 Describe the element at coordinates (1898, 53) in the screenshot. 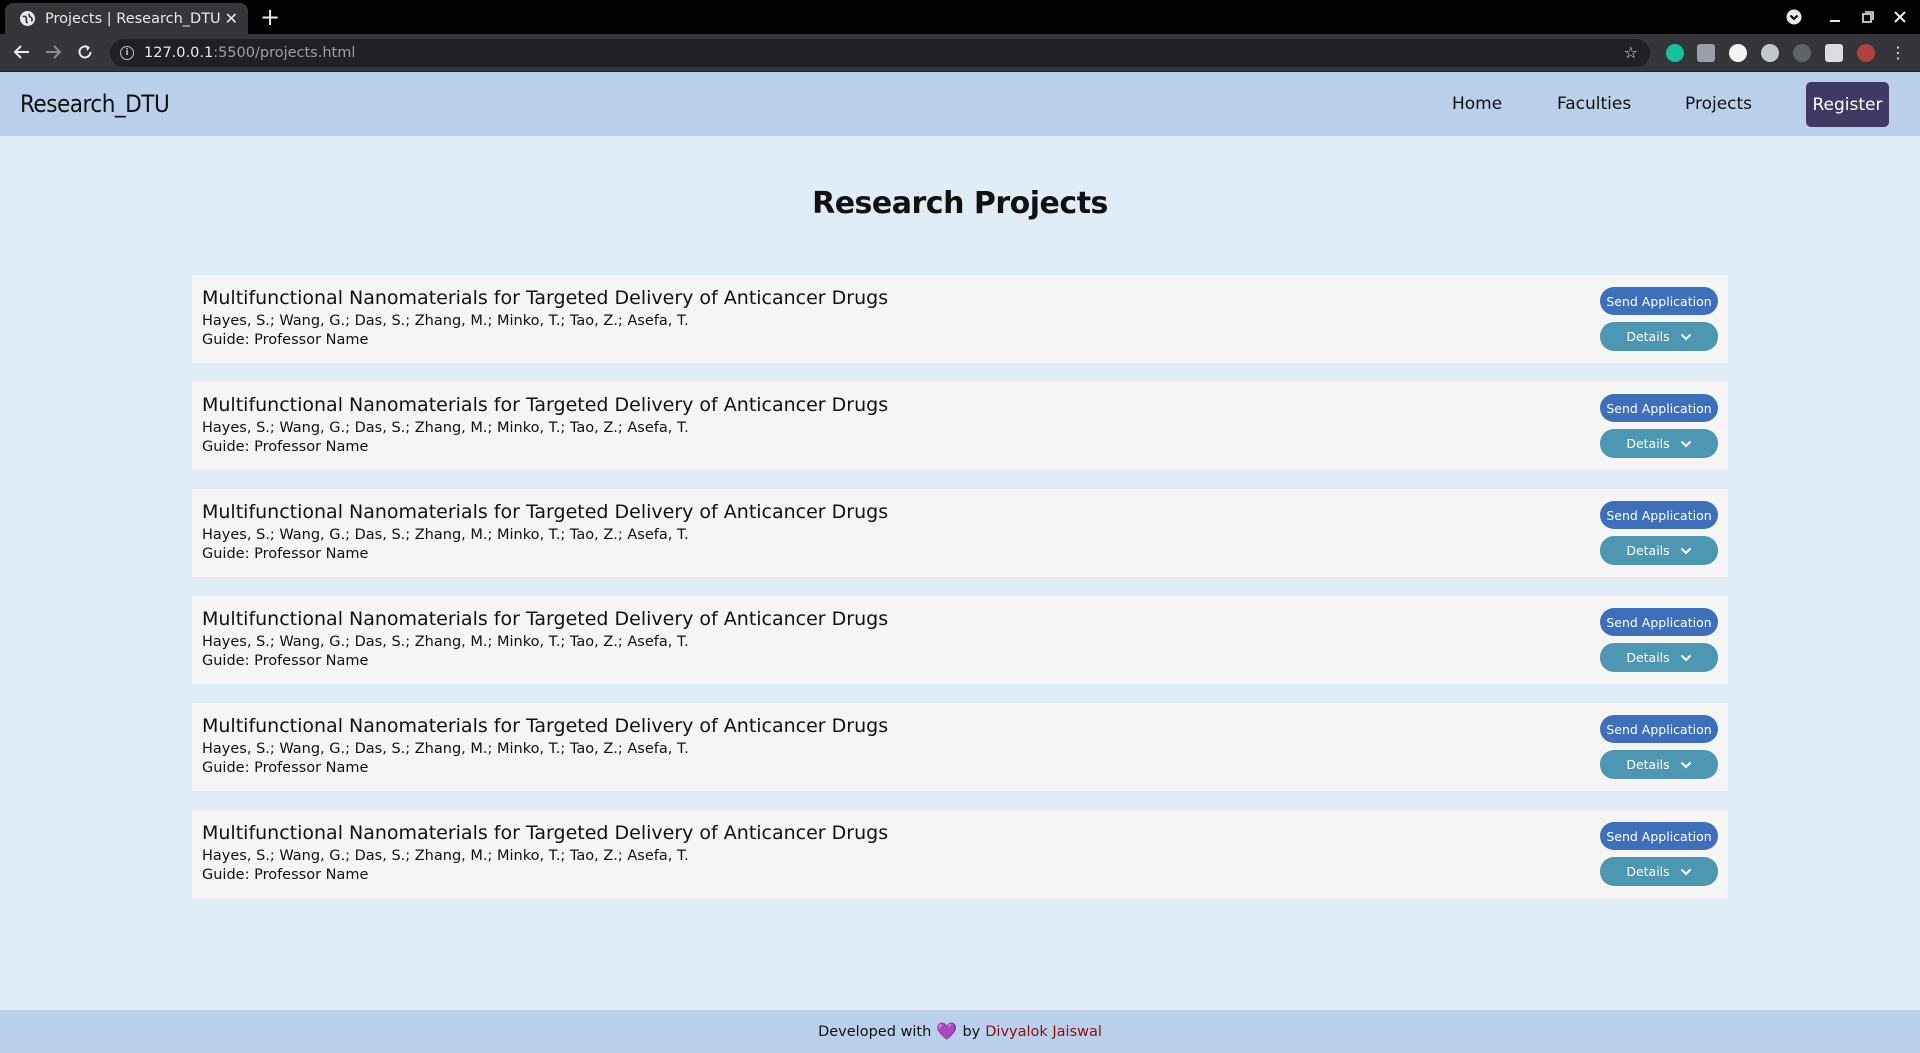

I see `kebab-menu-icon: ⋮` at that location.